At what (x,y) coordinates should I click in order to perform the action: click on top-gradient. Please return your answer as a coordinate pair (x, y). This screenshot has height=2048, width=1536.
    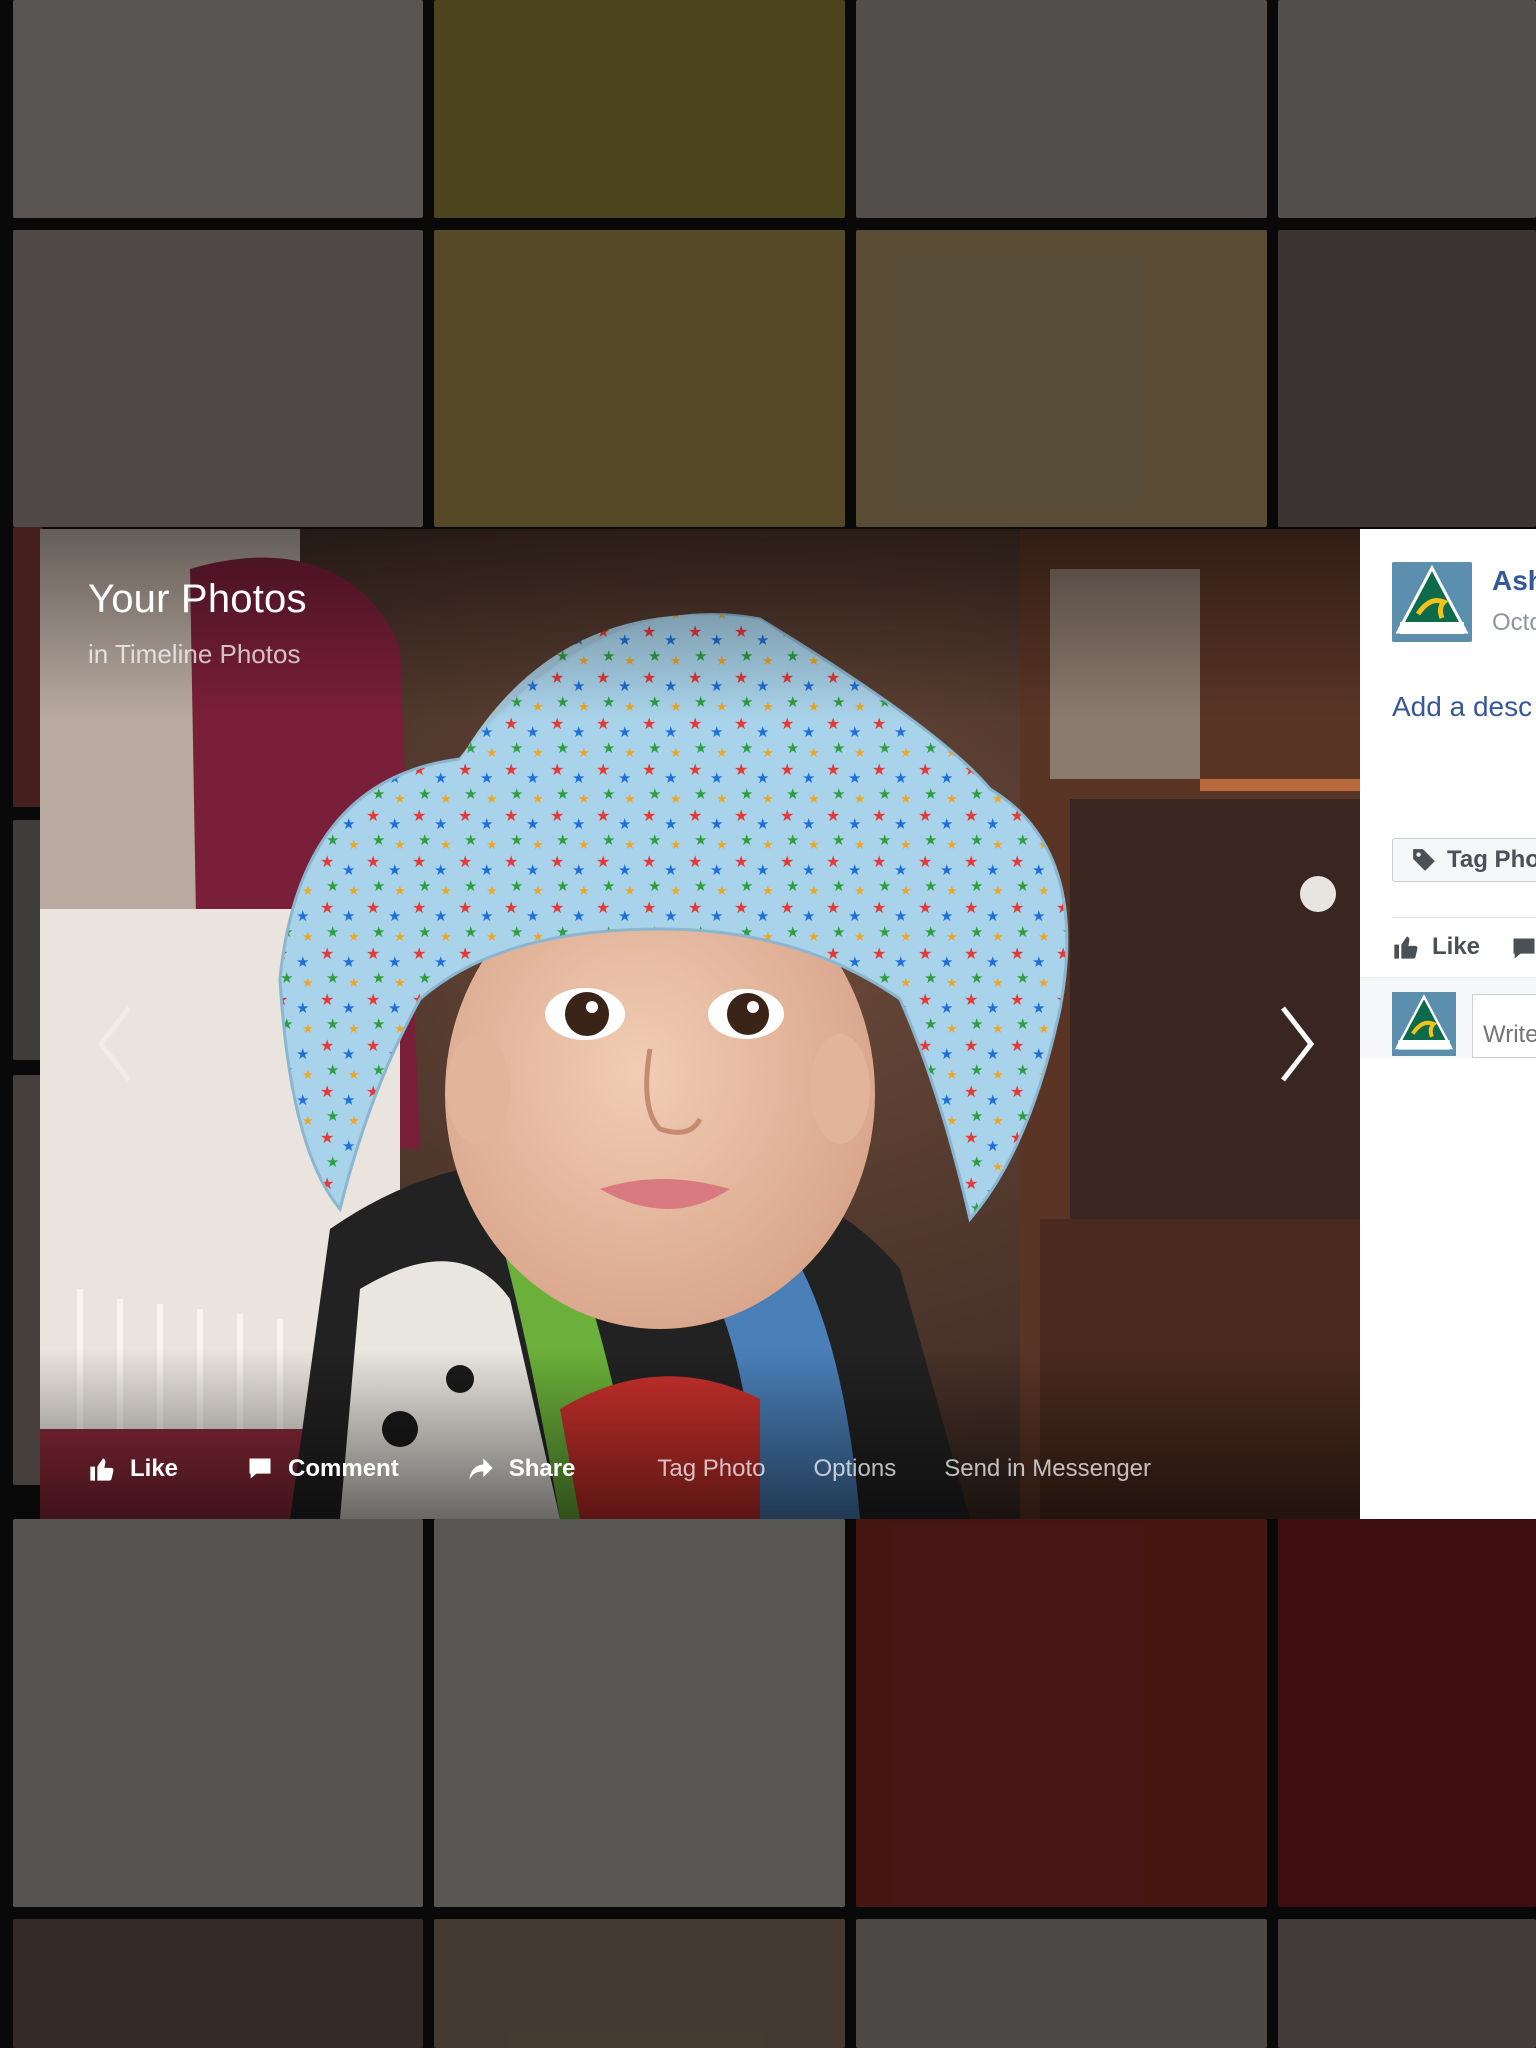
    Looking at the image, I should click on (700, 624).